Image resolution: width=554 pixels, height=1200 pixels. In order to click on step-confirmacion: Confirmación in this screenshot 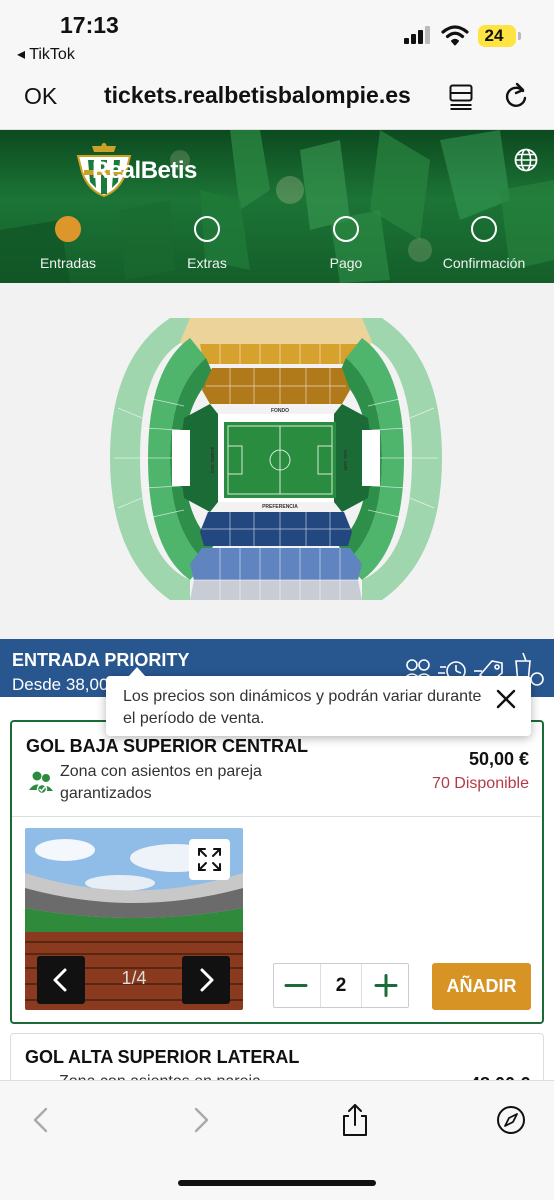, I will do `click(484, 243)`.